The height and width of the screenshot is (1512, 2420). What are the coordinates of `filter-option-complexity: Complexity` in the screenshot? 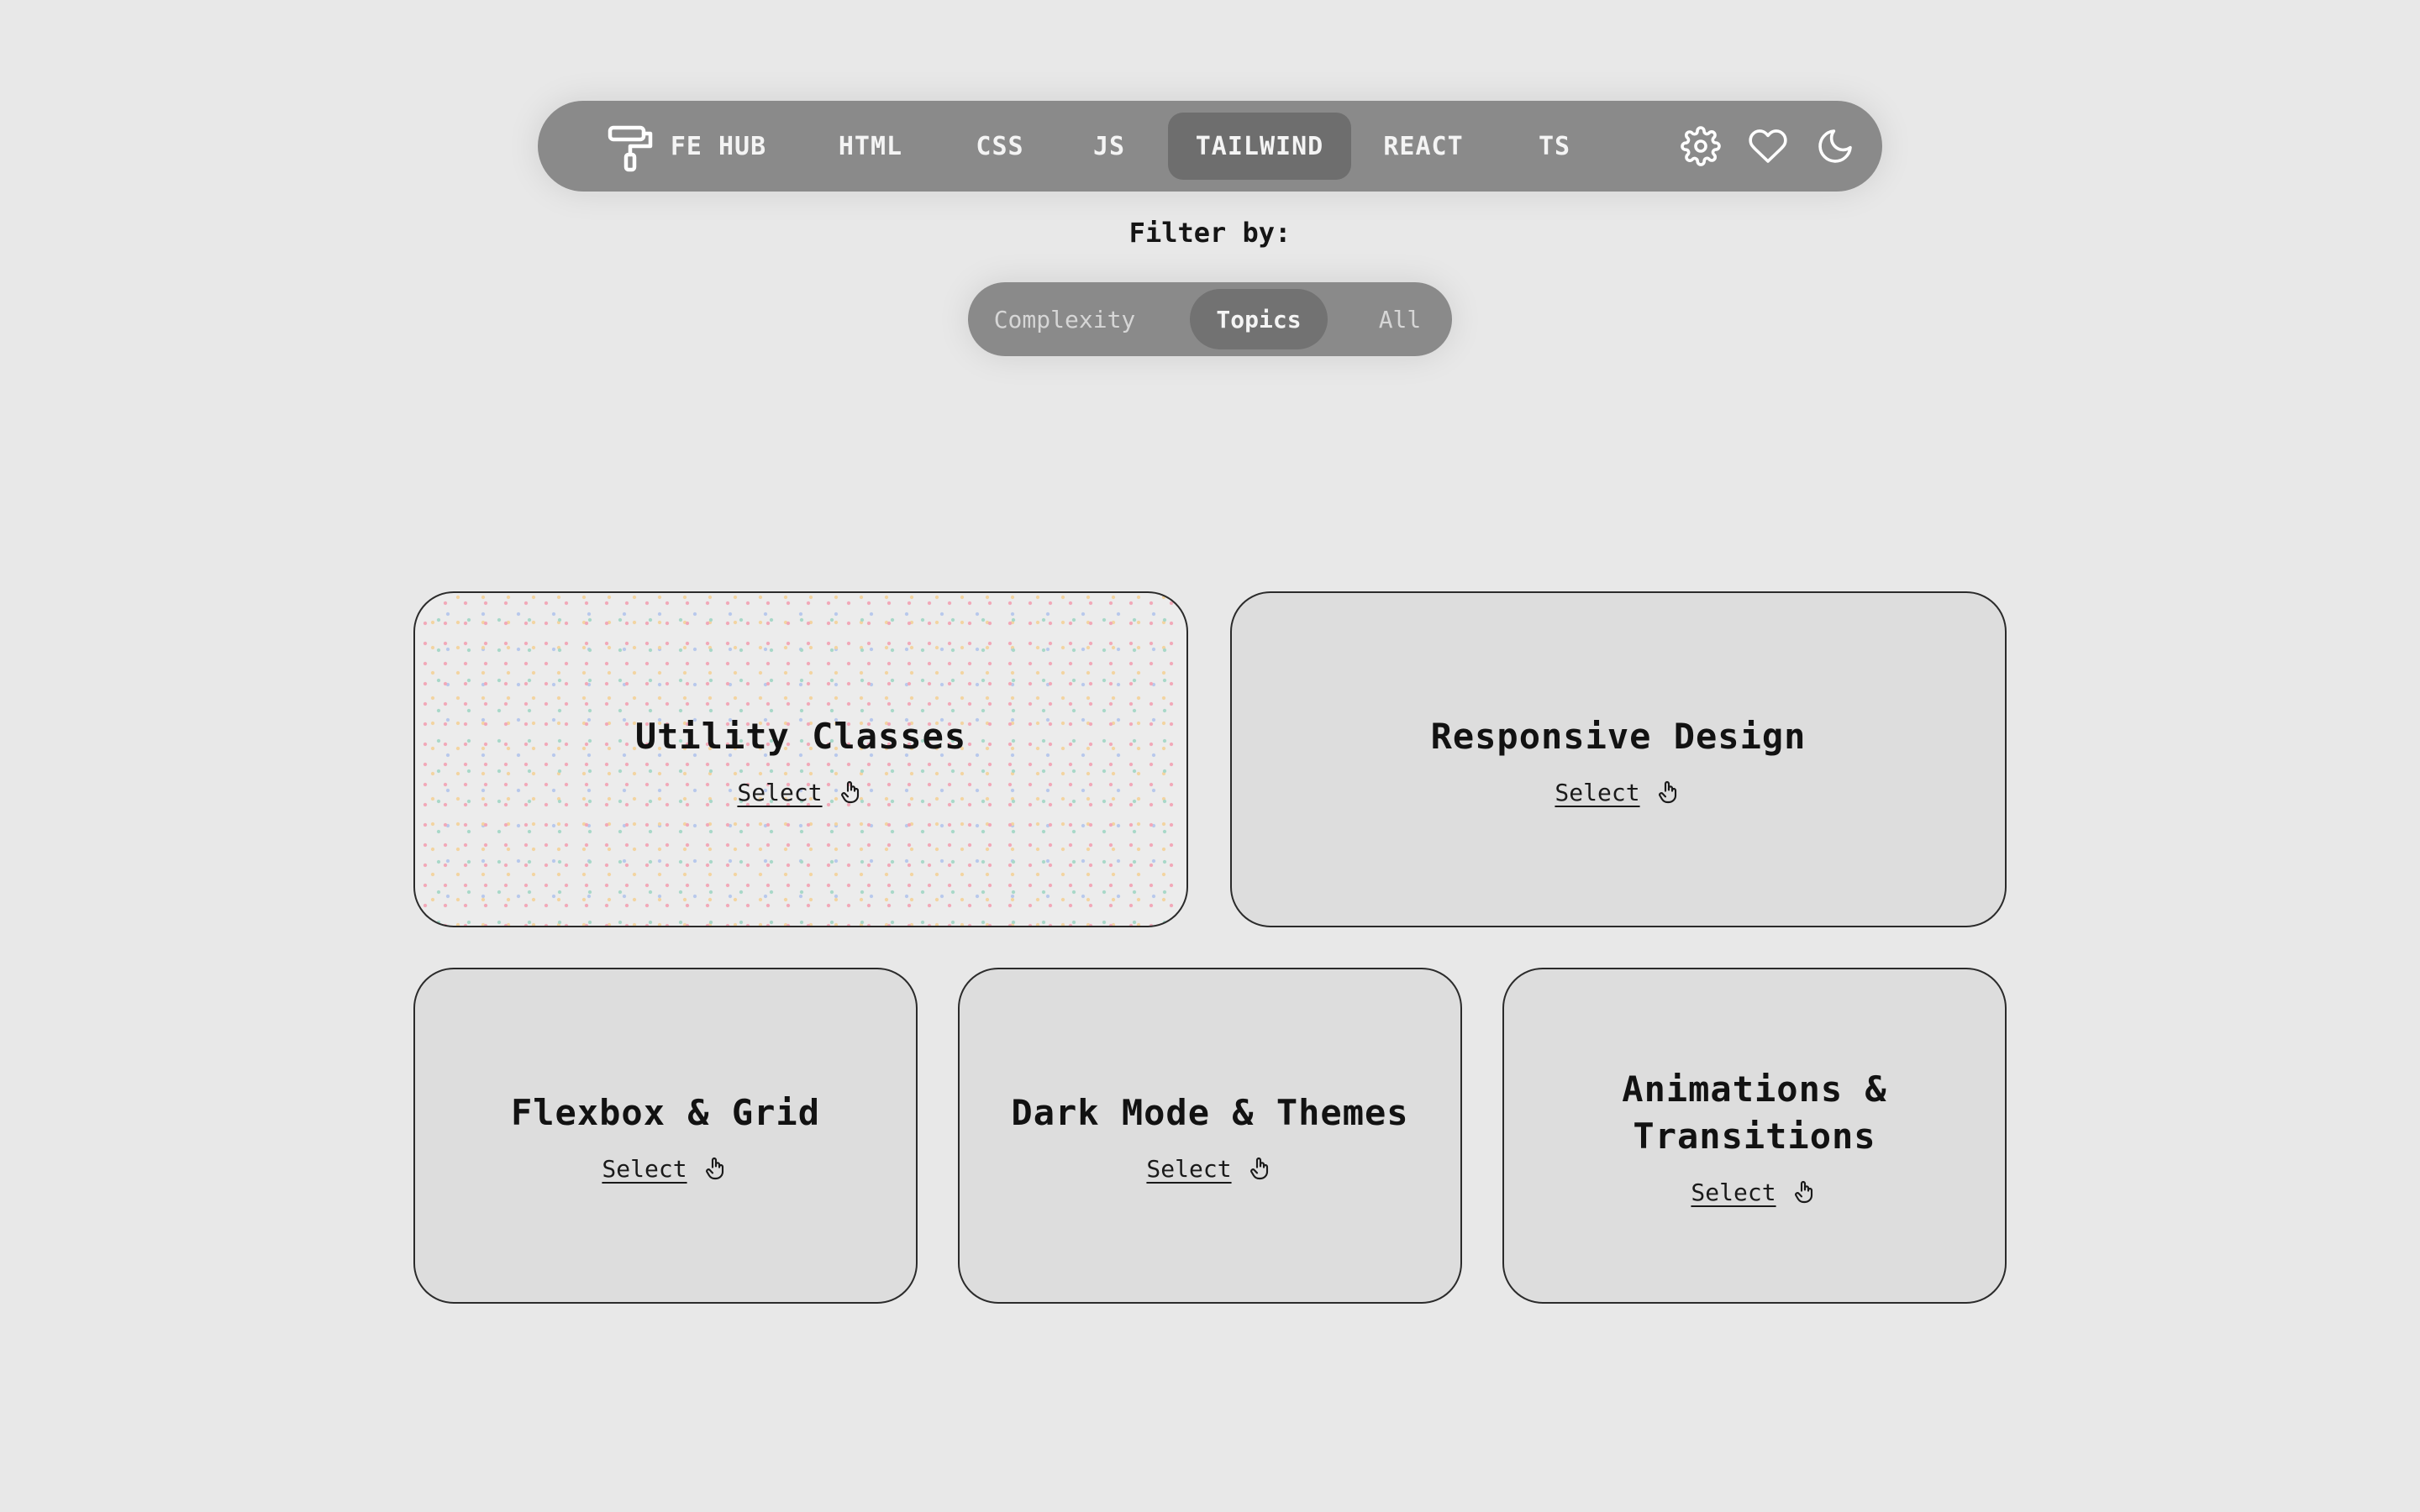 It's located at (1064, 319).